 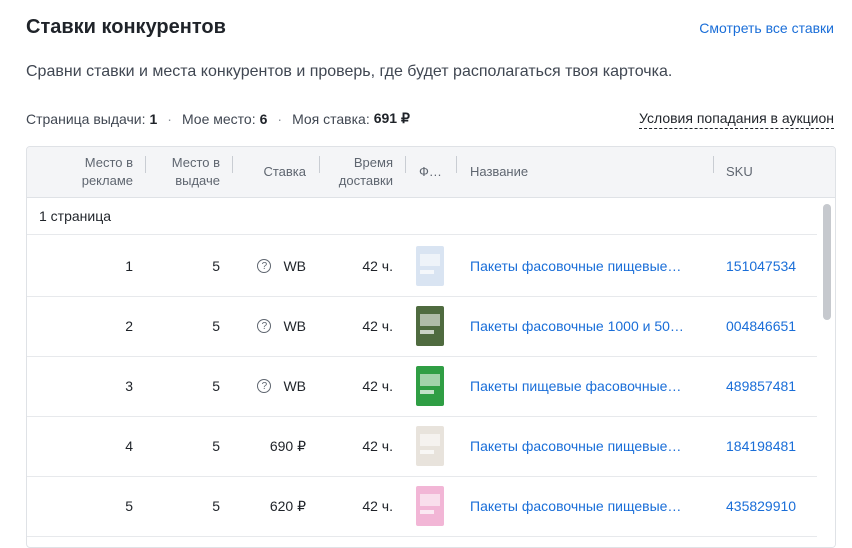 What do you see at coordinates (129, 386) in the screenshot?
I see `ad-place-cell: 3` at bounding box center [129, 386].